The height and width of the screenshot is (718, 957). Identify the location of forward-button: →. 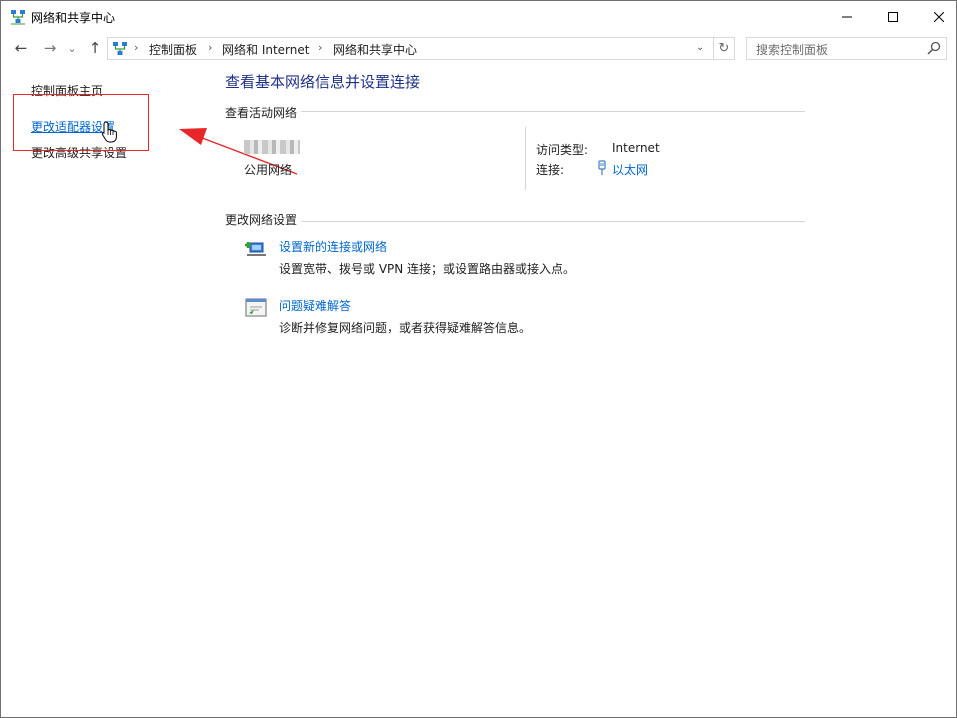
(50, 48).